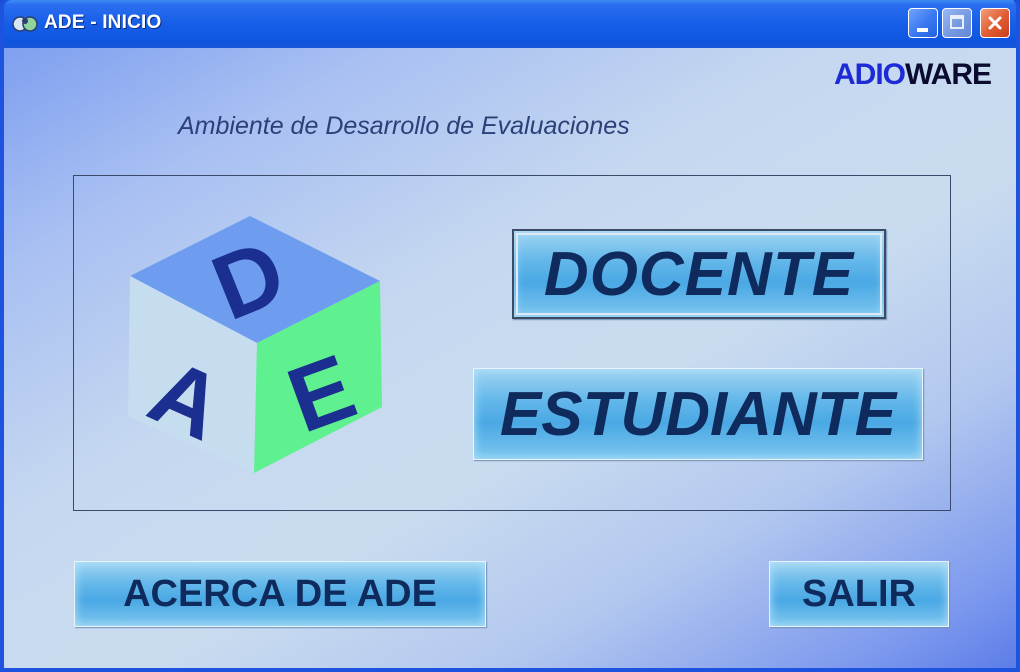  I want to click on close-button, so click(995, 23).